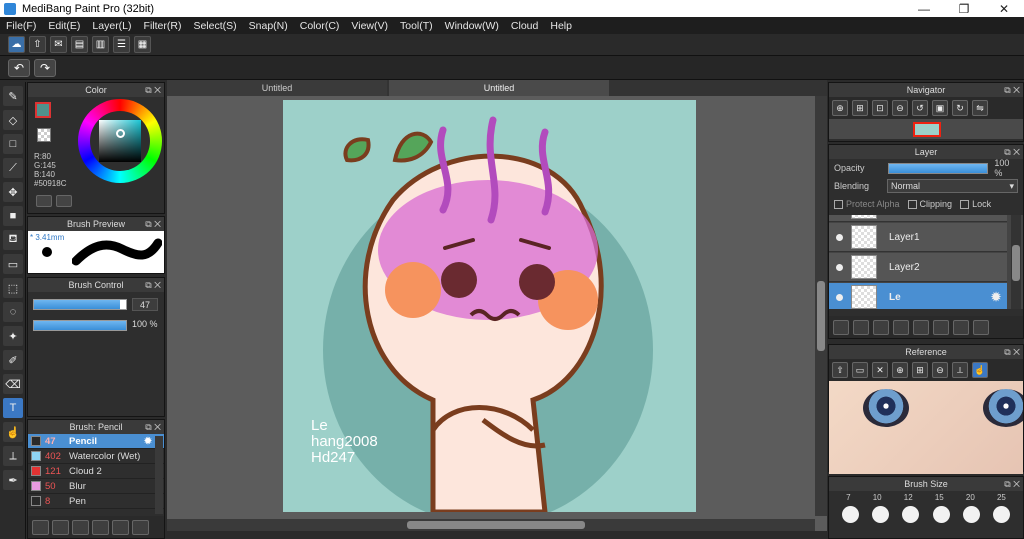 The image size is (1024, 539). Describe the element at coordinates (496, 525) in the screenshot. I see `horizontal-scroll-thumb` at that location.